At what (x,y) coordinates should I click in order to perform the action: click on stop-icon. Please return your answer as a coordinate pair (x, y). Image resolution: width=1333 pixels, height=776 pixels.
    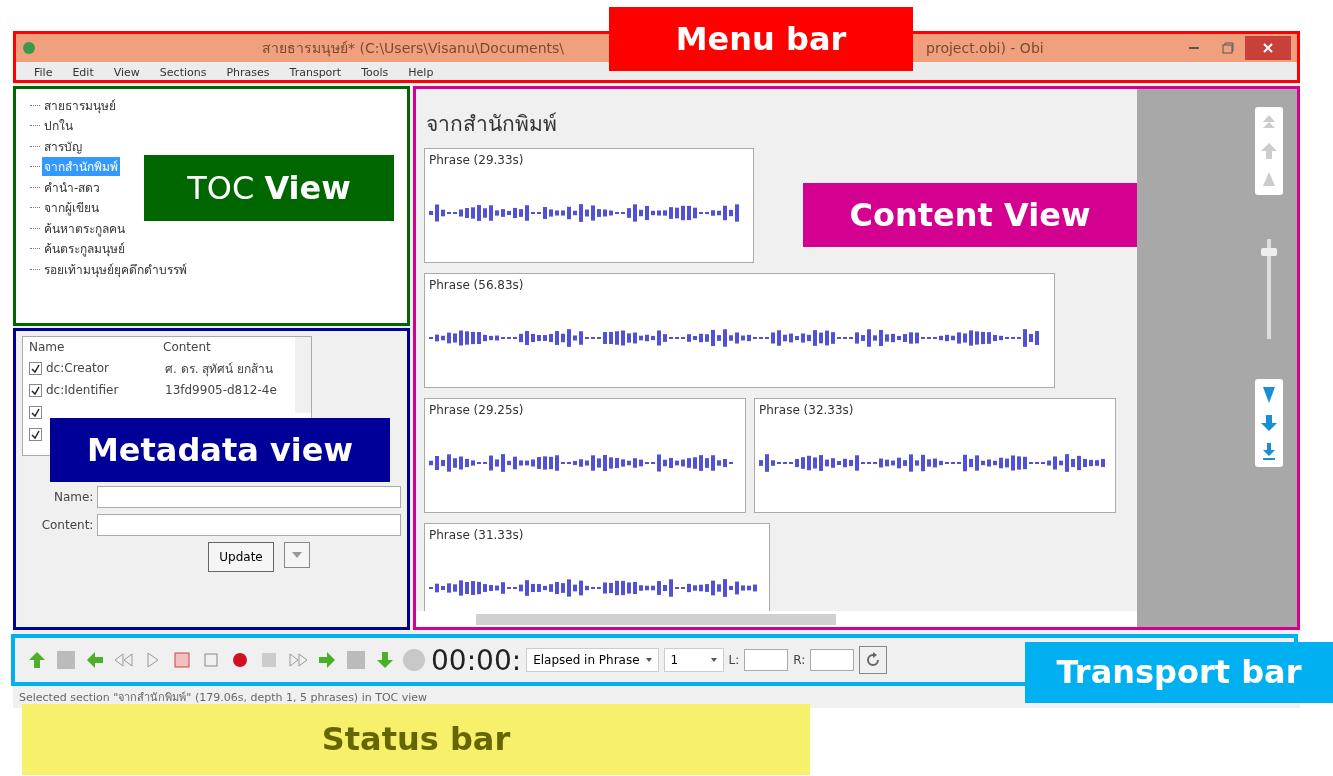
    Looking at the image, I should click on (211, 660).